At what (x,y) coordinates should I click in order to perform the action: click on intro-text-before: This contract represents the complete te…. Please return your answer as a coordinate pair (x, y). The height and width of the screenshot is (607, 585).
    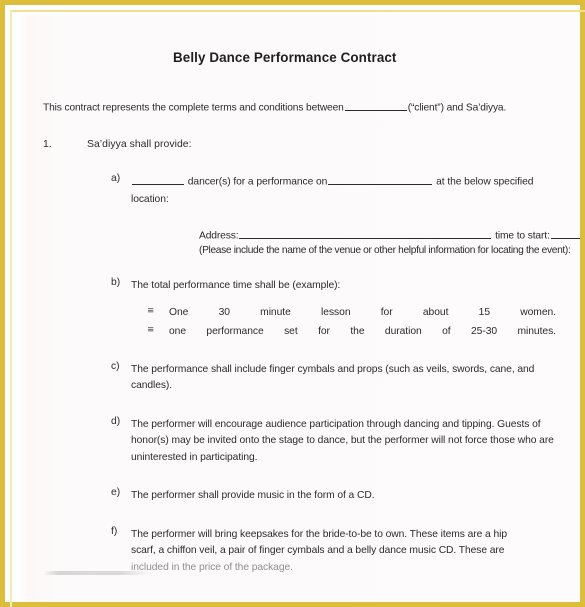
    Looking at the image, I should click on (193, 108).